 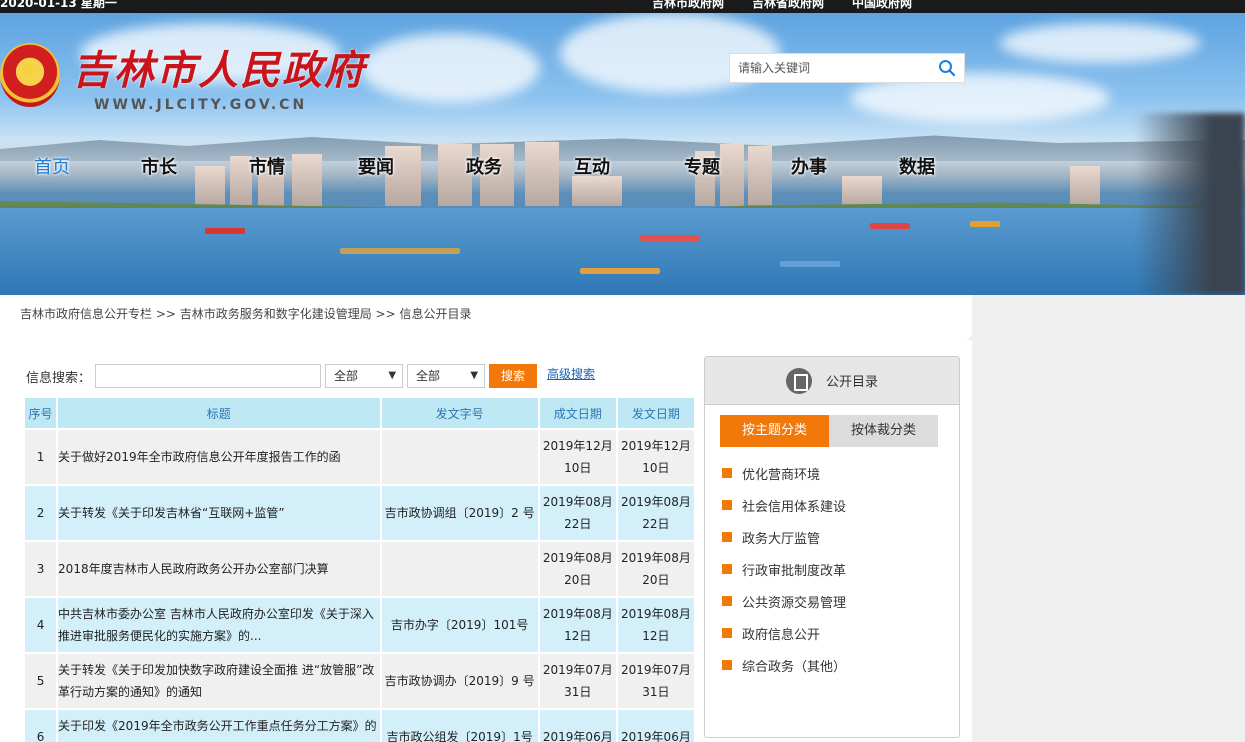 What do you see at coordinates (798, 380) in the screenshot?
I see `document-edit-icon` at bounding box center [798, 380].